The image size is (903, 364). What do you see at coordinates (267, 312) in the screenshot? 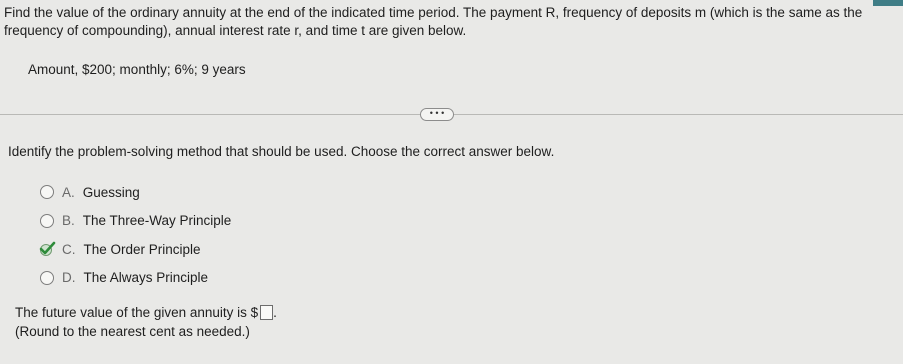
I see `future-value-input` at bounding box center [267, 312].